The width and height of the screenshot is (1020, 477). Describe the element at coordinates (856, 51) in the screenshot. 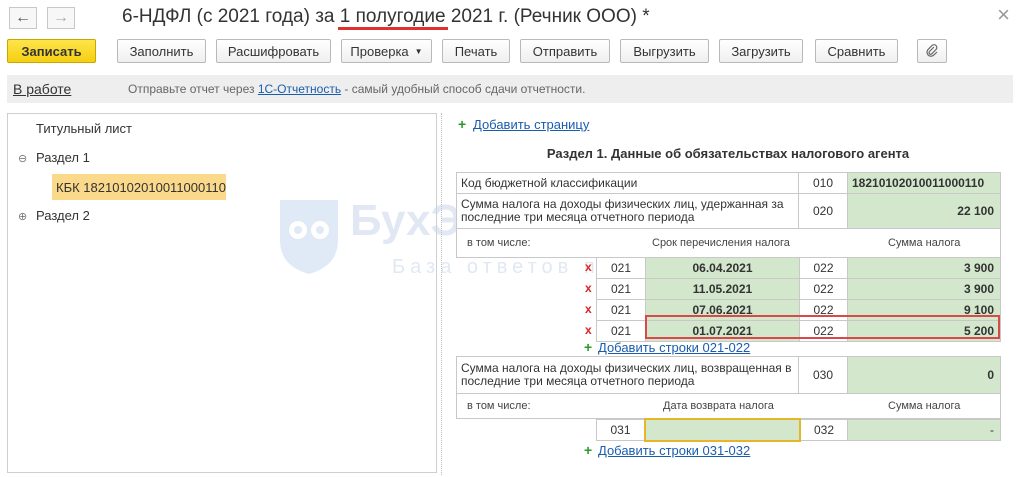

I see `compare-button: Сравнить` at that location.